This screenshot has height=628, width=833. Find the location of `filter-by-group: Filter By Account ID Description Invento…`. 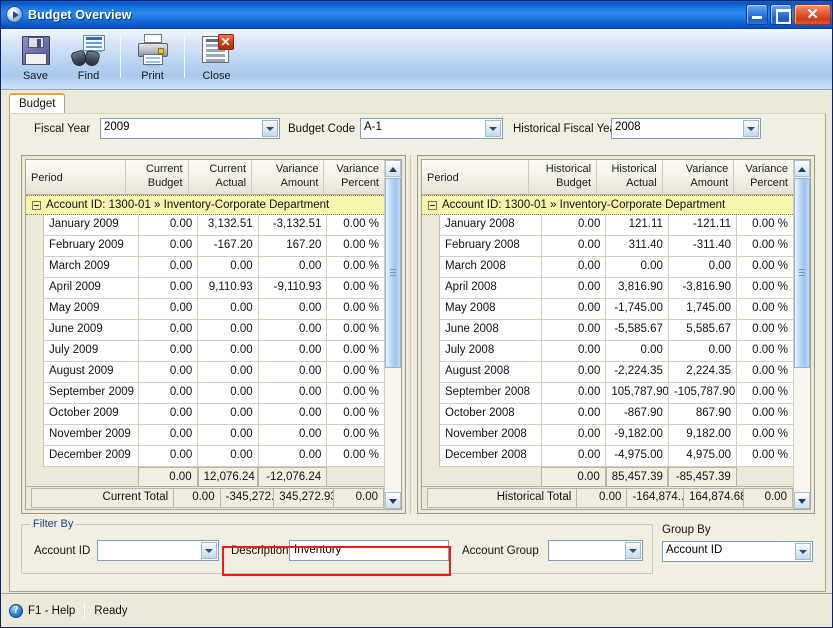

filter-by-group: Filter By Account ID Description Invento… is located at coordinates (337, 546).